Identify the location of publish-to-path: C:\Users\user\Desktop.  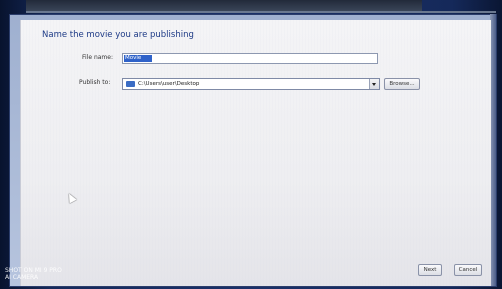
(169, 84).